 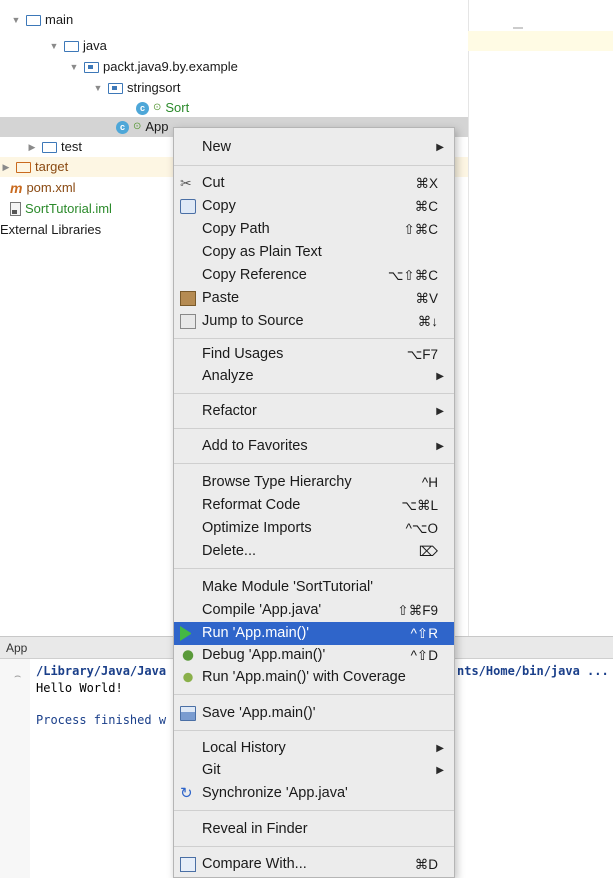 What do you see at coordinates (228, 376) in the screenshot?
I see `menu-item-label: Analyze` at bounding box center [228, 376].